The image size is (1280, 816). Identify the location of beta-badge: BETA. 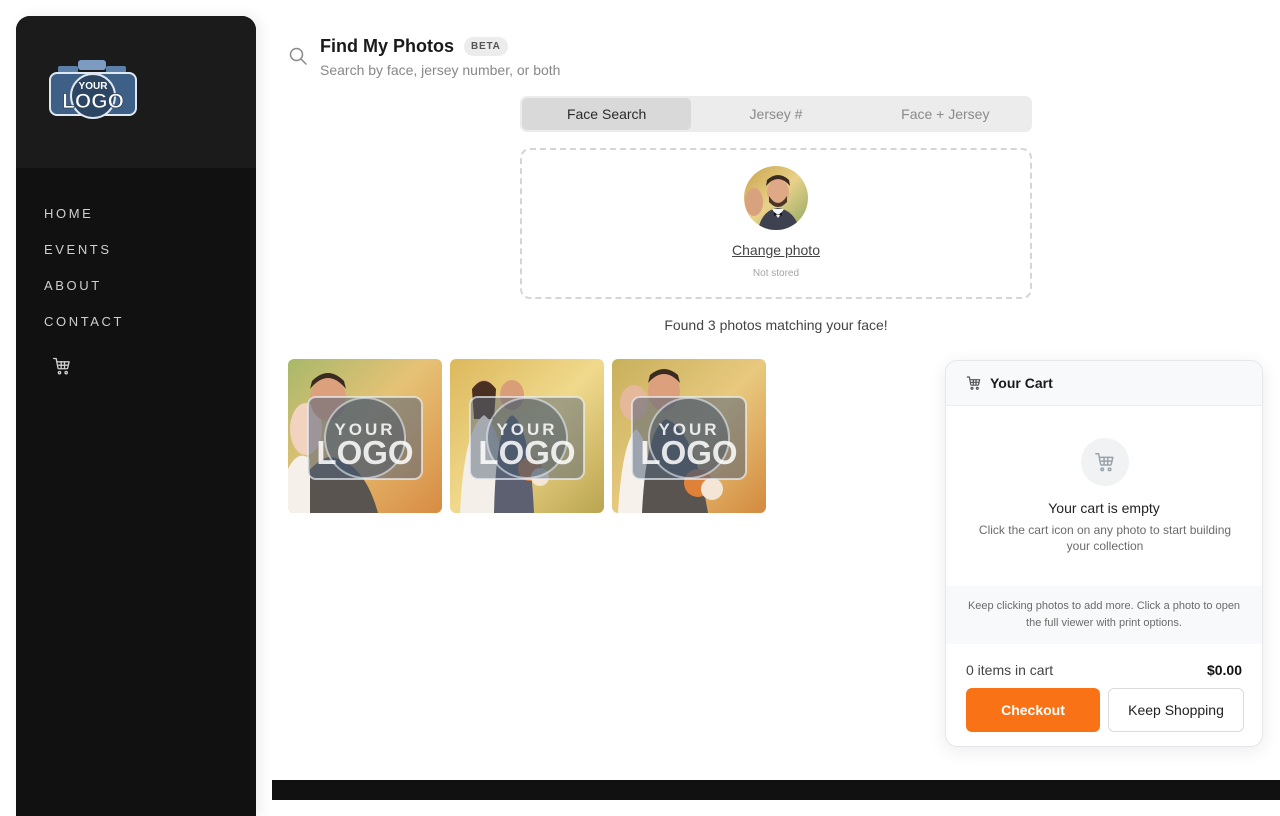
(486, 46).